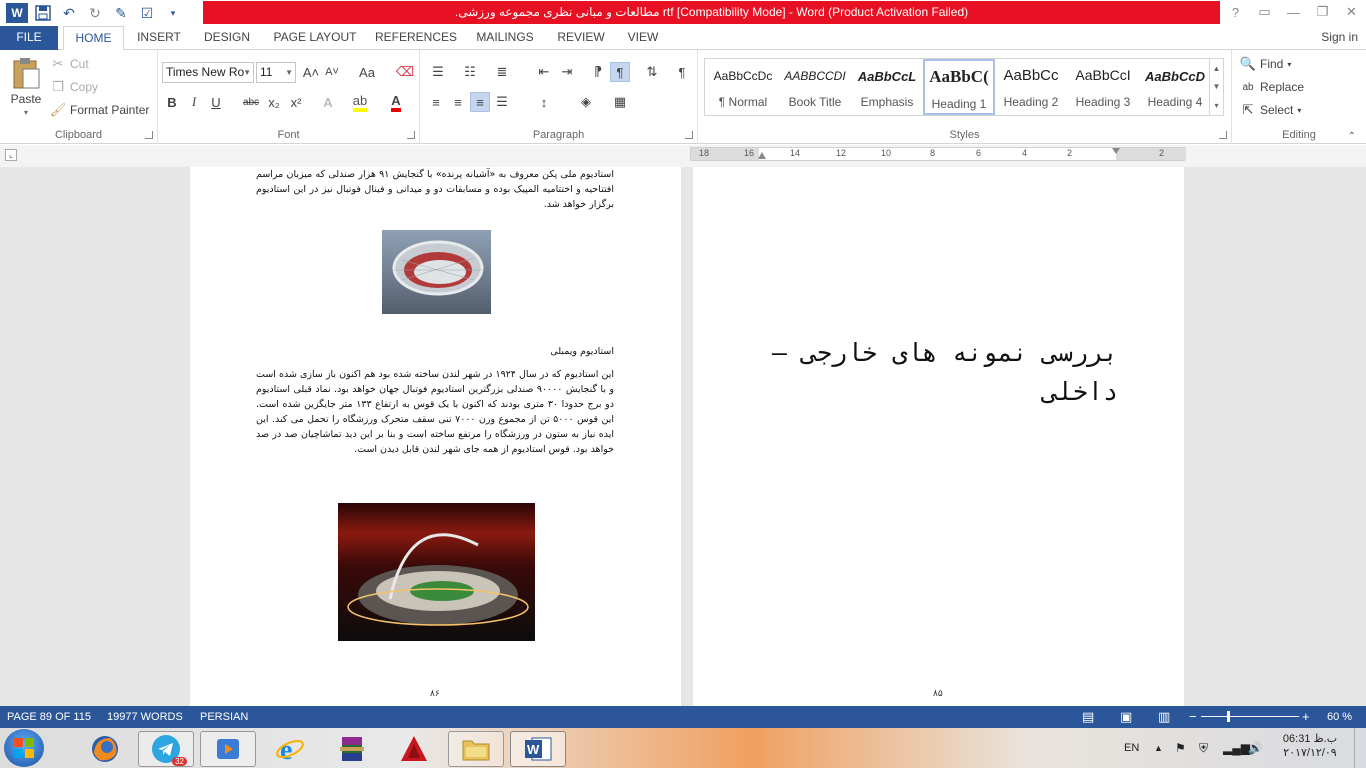  What do you see at coordinates (652, 72) in the screenshot?
I see `sort-icon: ⇅` at bounding box center [652, 72].